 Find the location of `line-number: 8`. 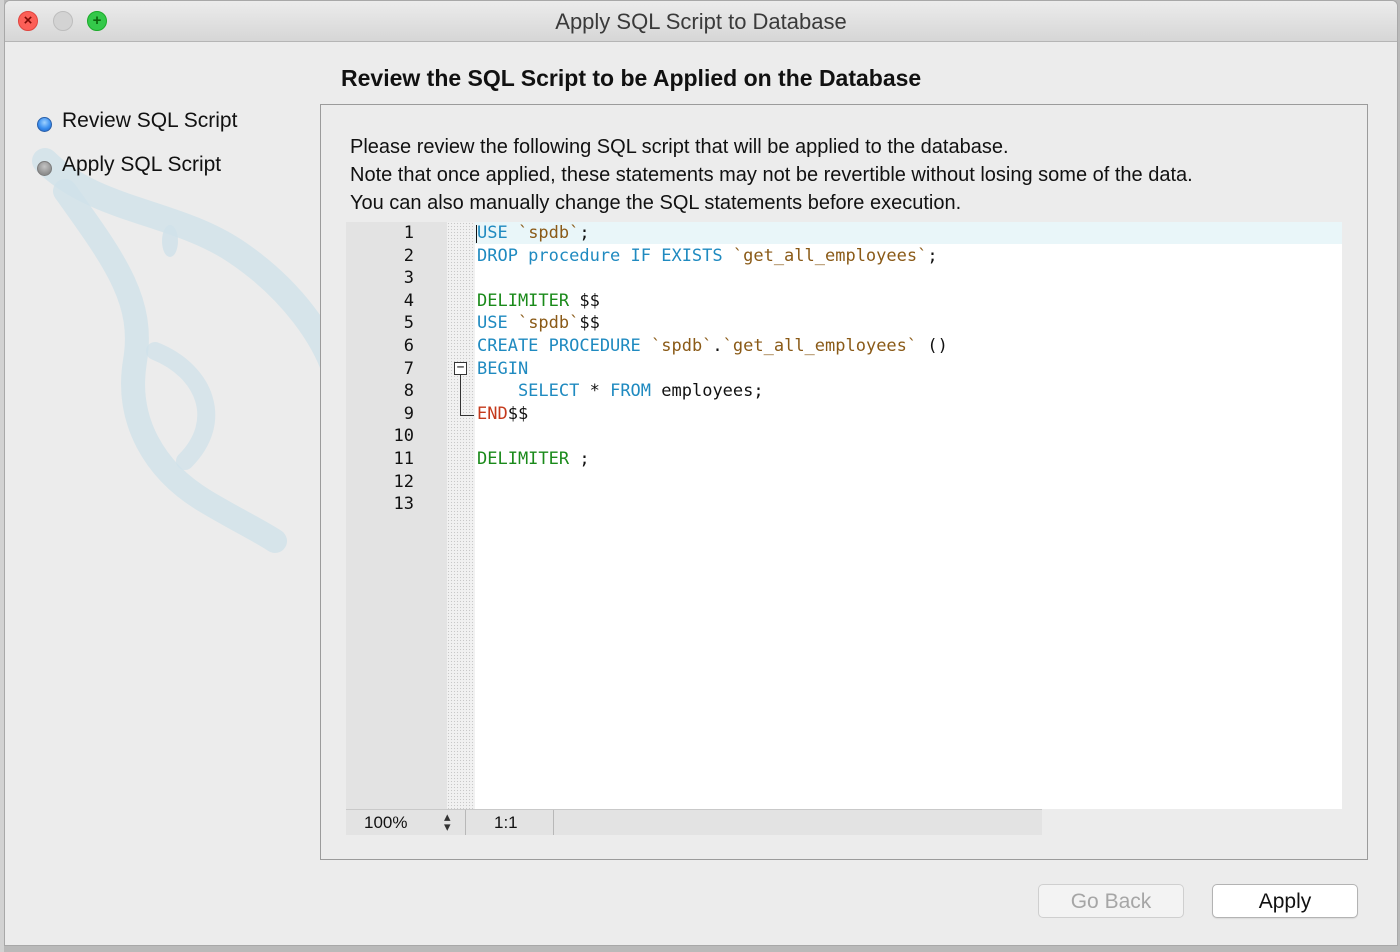

line-number: 8 is located at coordinates (408, 391).